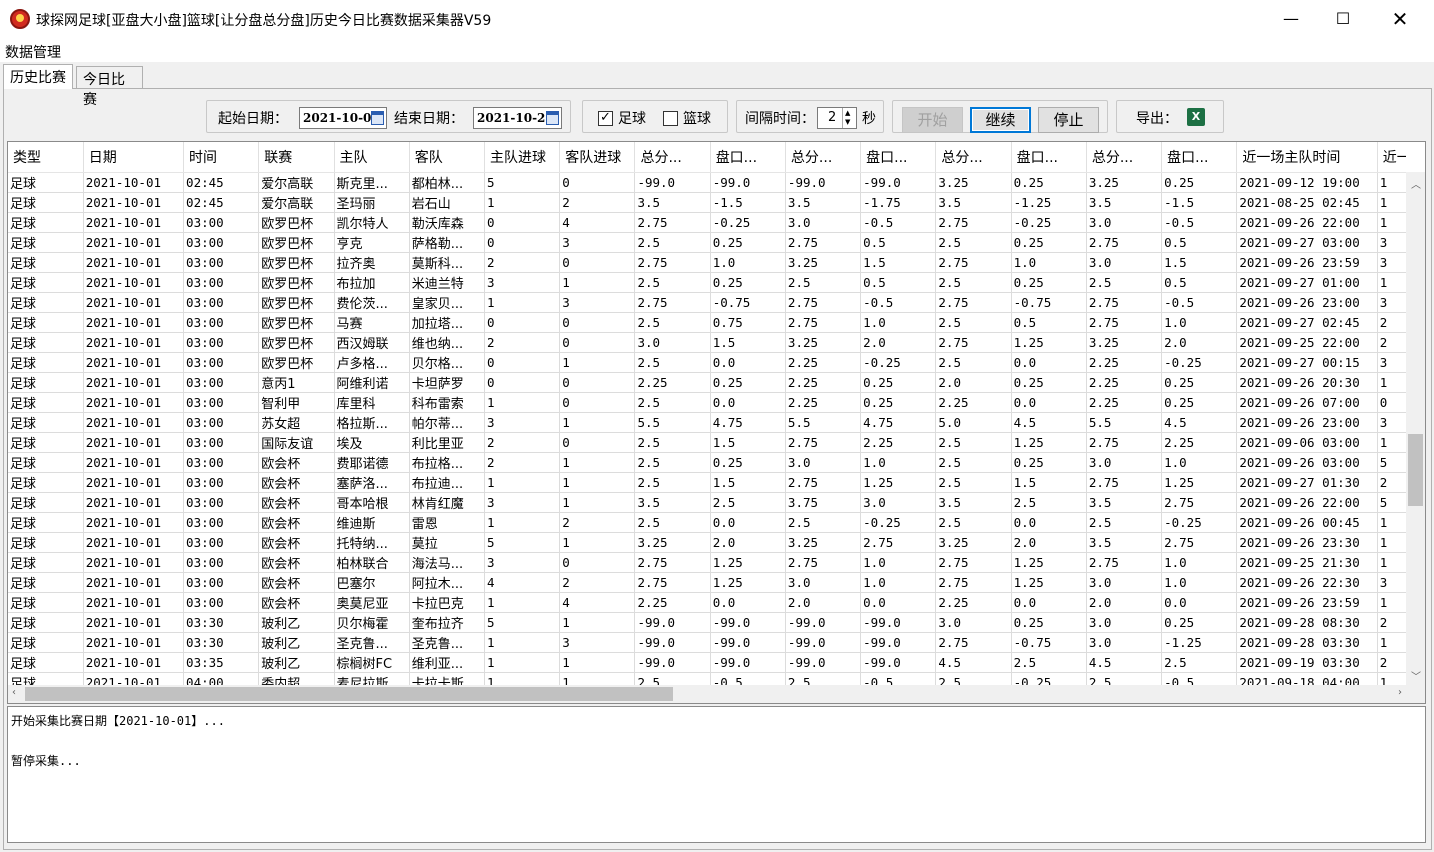 The height and width of the screenshot is (852, 1434). Describe the element at coordinates (632, 118) in the screenshot. I see `football-label: 足球` at that location.